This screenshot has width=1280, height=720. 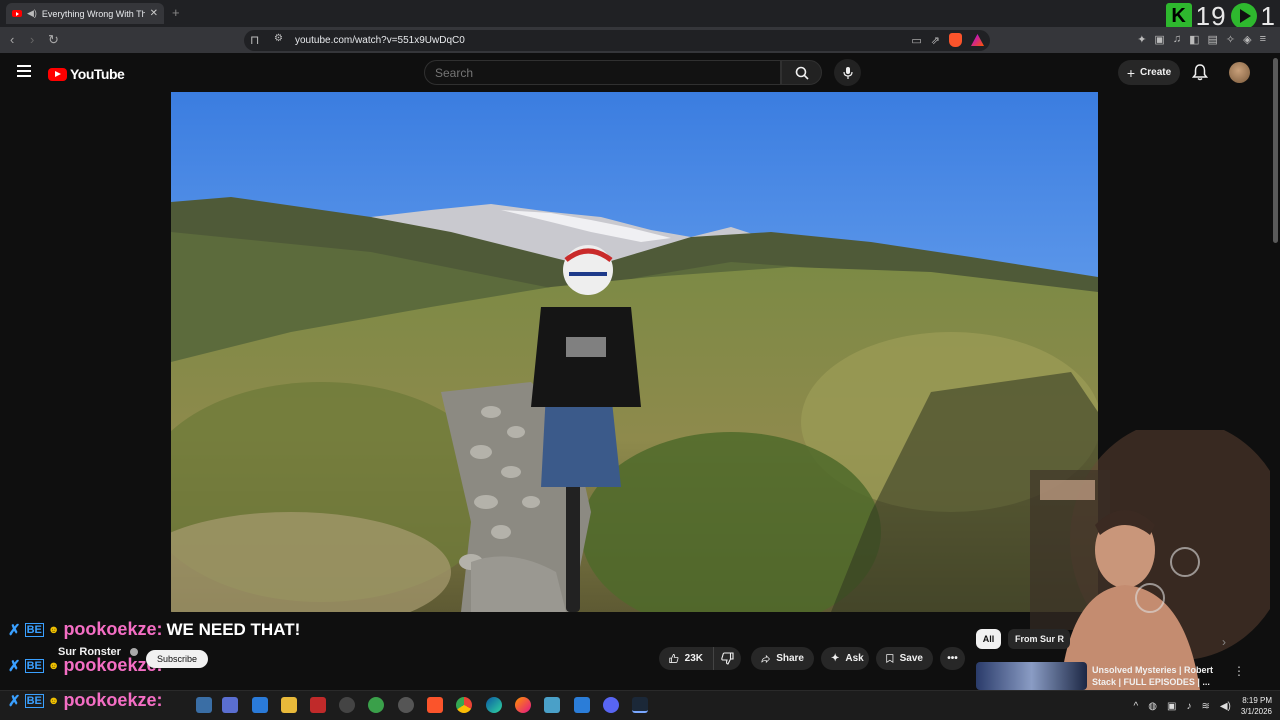 I want to click on file-explorer-icon, so click(x=289, y=705).